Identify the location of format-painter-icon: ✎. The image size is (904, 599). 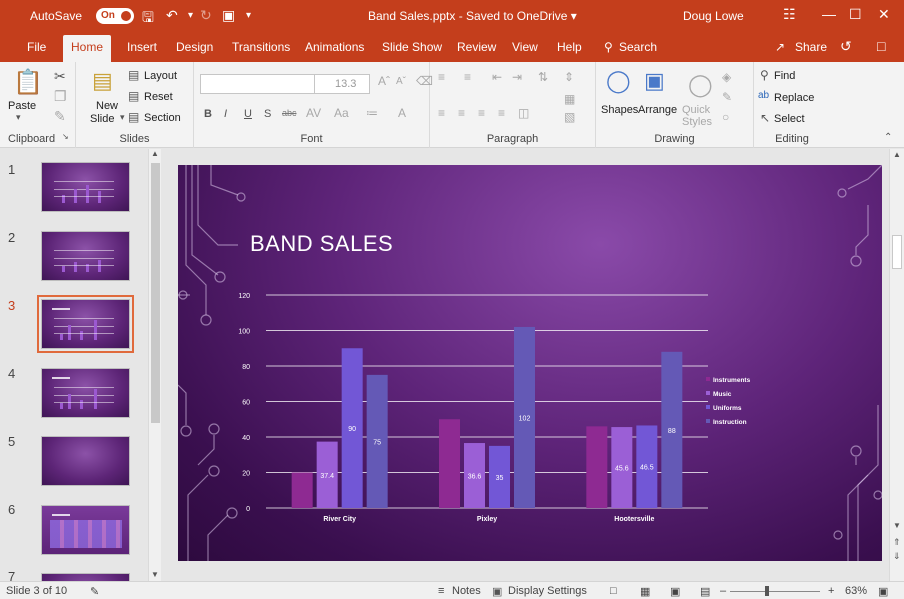
(60, 116).